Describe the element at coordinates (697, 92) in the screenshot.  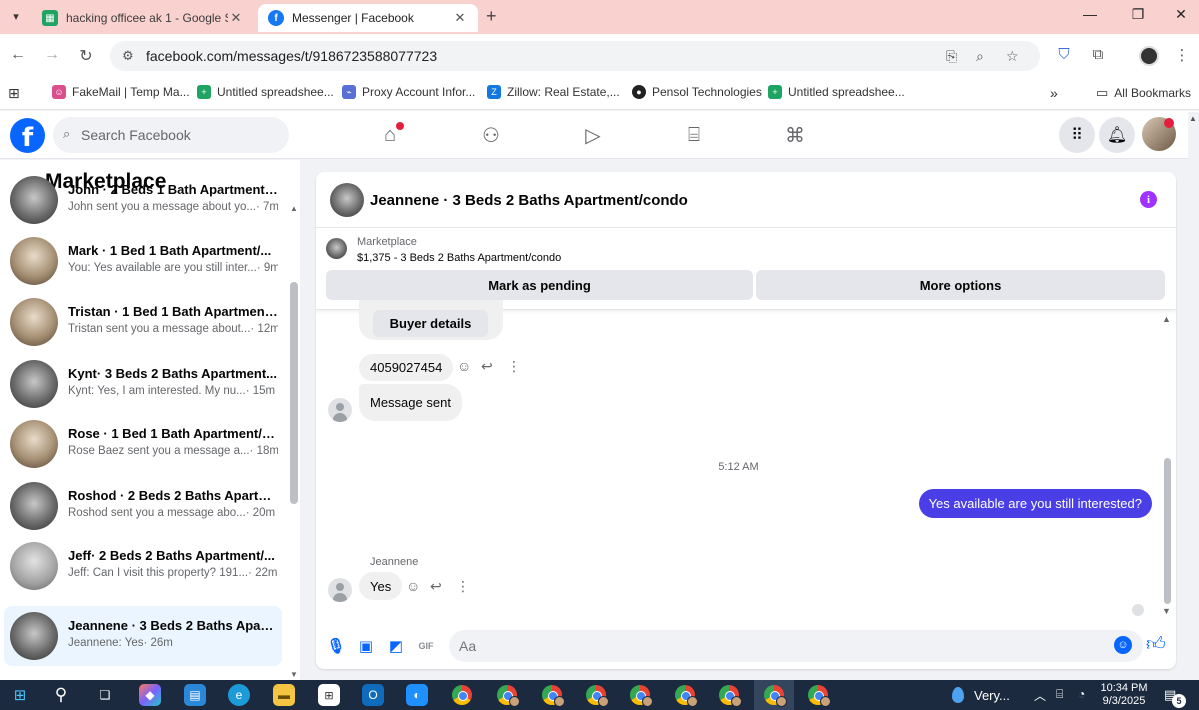
I see `bookmark-pensol: ● Pensol Technologies` at that location.